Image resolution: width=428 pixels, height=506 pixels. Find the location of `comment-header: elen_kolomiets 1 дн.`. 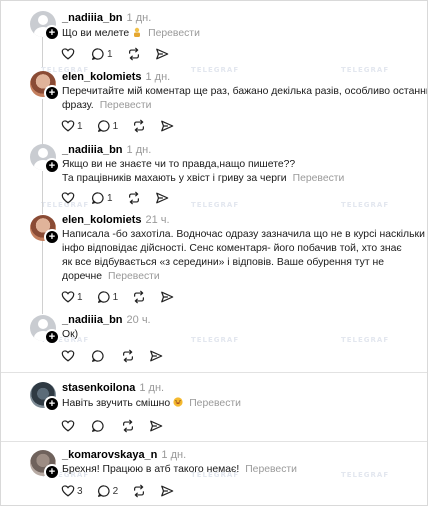

comment-header: elen_kolomiets 1 дн. is located at coordinates (116, 77).